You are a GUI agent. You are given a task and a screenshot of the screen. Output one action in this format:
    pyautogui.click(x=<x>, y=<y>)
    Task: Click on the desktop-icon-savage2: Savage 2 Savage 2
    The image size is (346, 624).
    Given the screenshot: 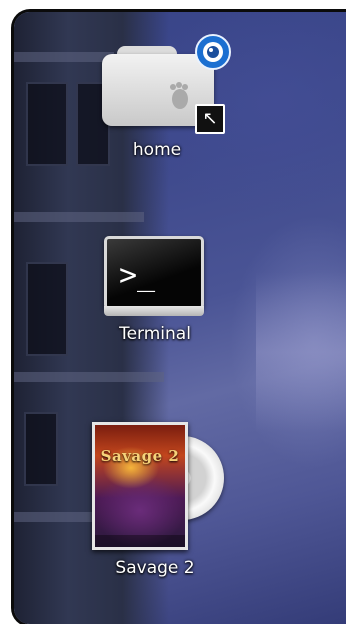 What is the action you would take?
    pyautogui.click(x=155, y=500)
    